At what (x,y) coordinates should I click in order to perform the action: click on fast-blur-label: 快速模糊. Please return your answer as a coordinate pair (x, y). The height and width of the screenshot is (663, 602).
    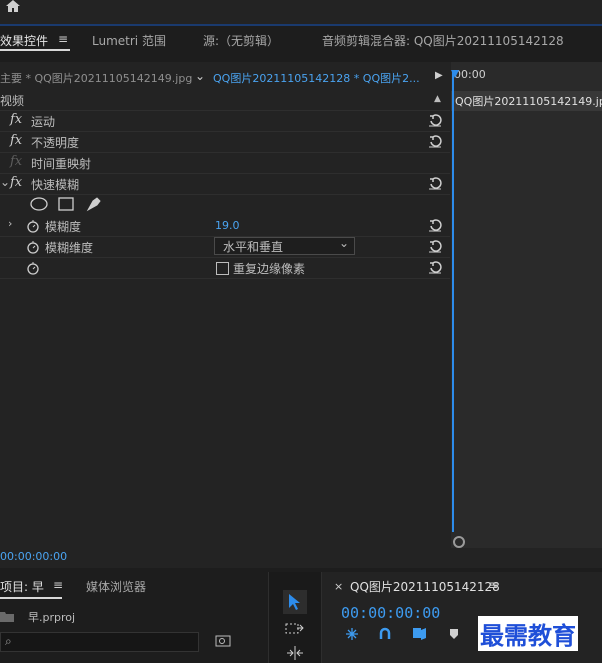
    Looking at the image, I should click on (55, 185).